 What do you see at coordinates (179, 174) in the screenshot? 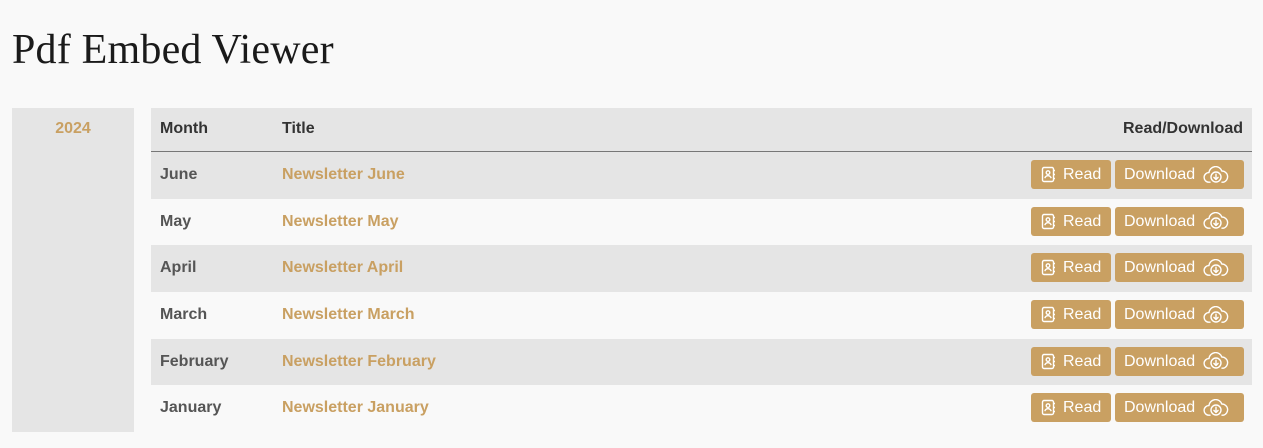
I see `month-cell: June` at bounding box center [179, 174].